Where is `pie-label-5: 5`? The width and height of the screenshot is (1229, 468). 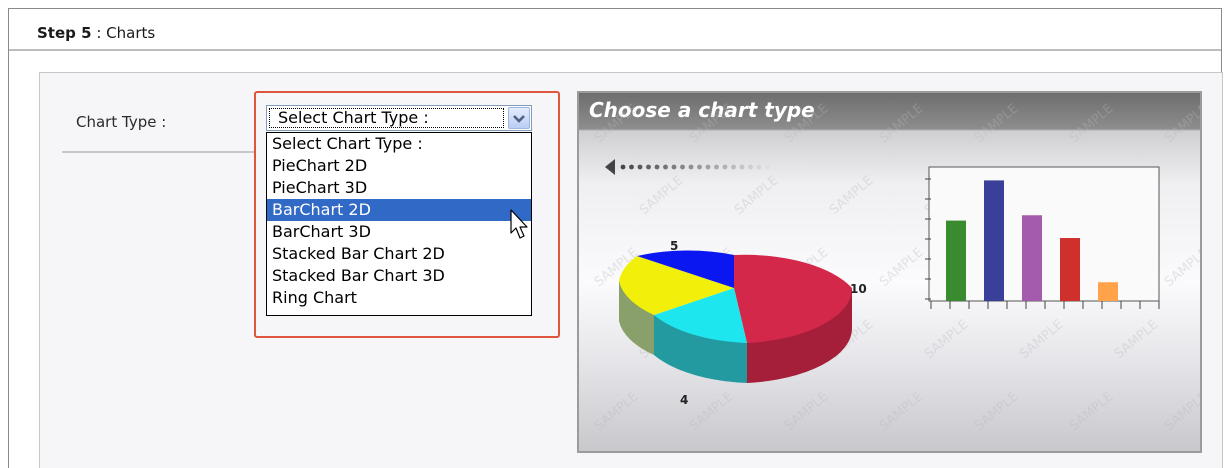 pie-label-5: 5 is located at coordinates (674, 246).